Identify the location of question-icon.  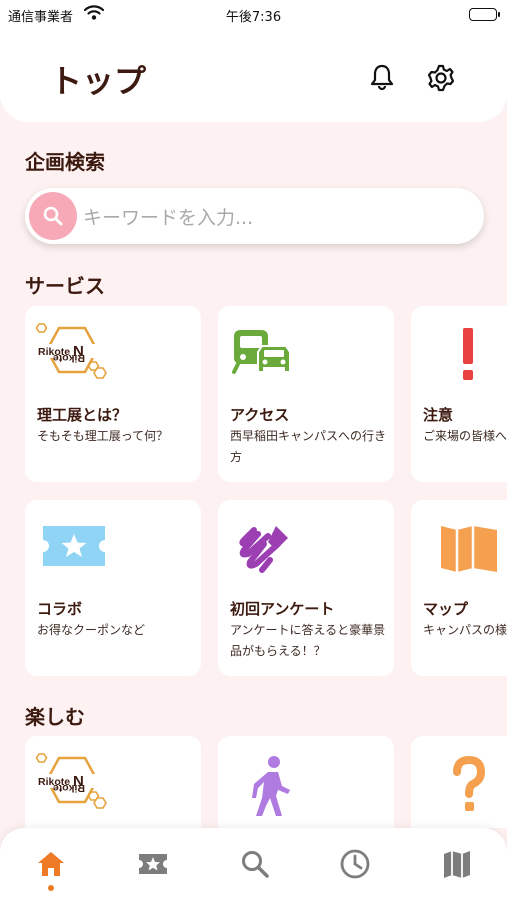
(459, 784).